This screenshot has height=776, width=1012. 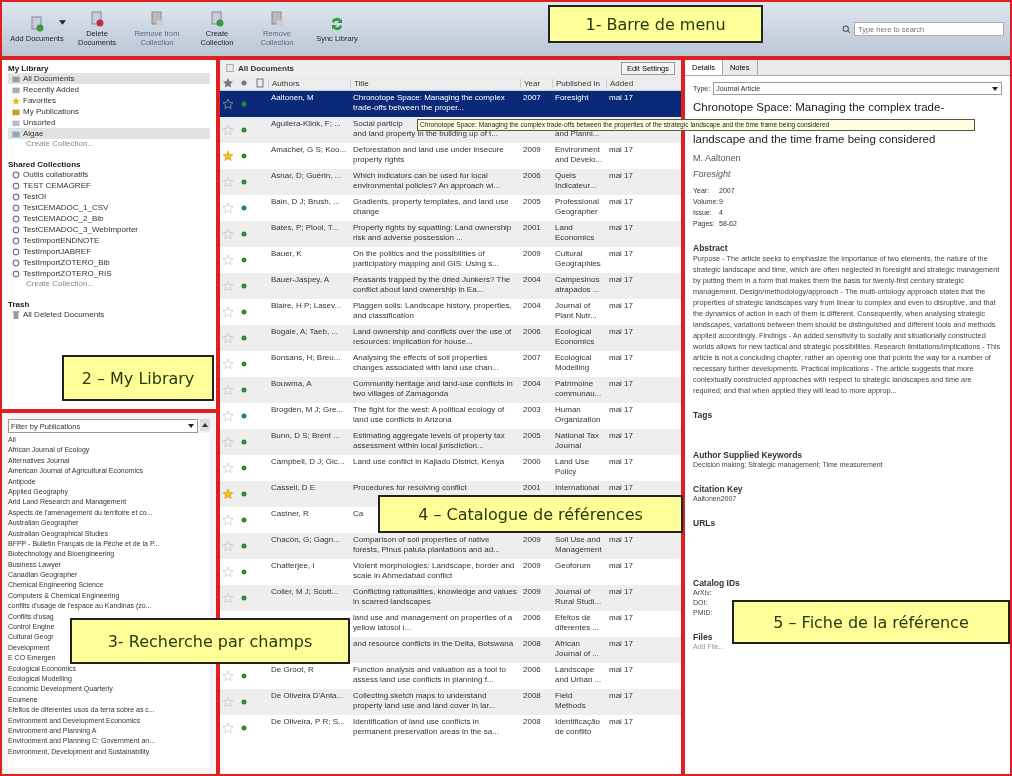 What do you see at coordinates (378, 124) in the screenshot?
I see `table-cell: Social particip` at bounding box center [378, 124].